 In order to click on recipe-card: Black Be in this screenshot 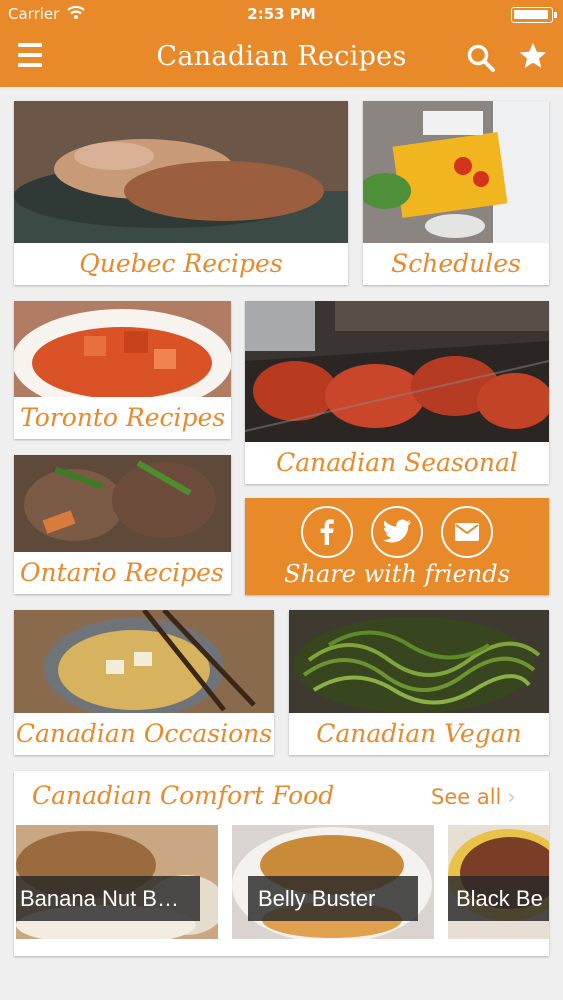, I will do `click(498, 882)`.